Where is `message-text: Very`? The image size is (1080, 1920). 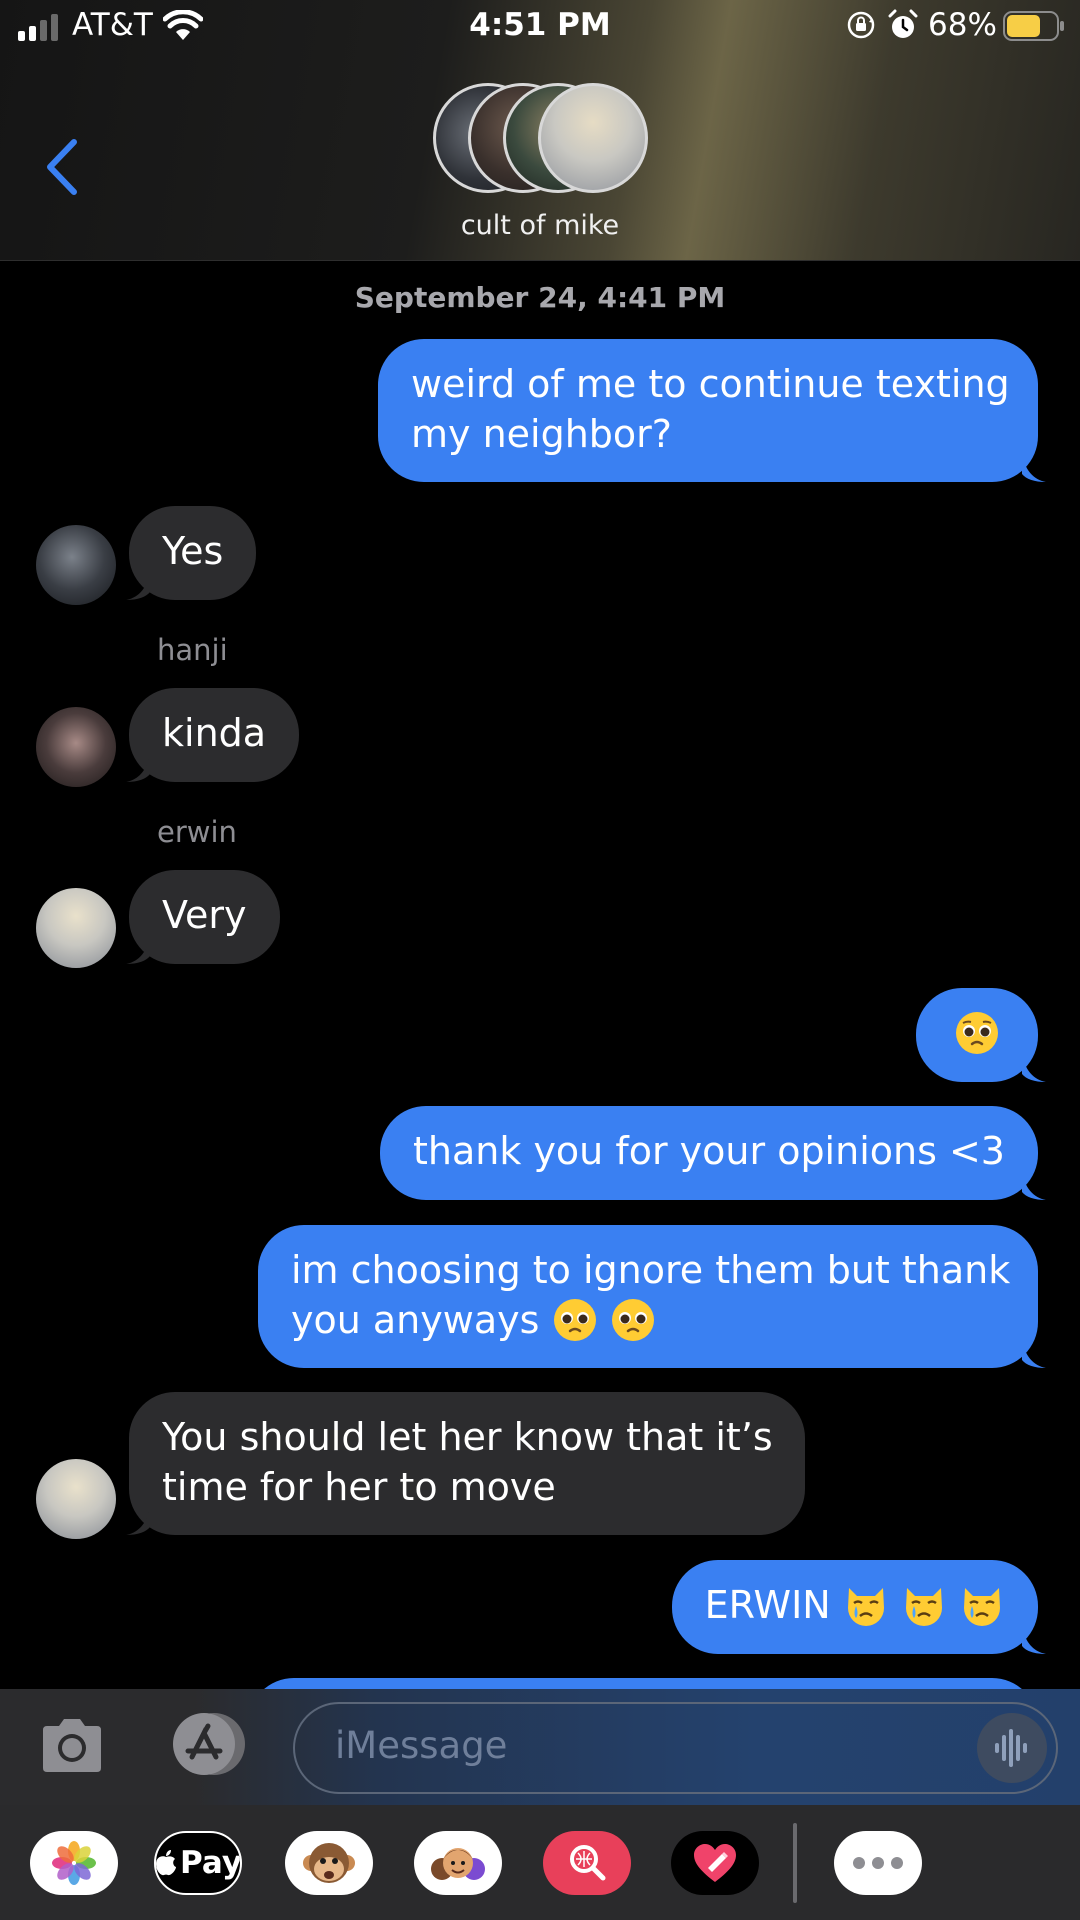
message-text: Very is located at coordinates (204, 915).